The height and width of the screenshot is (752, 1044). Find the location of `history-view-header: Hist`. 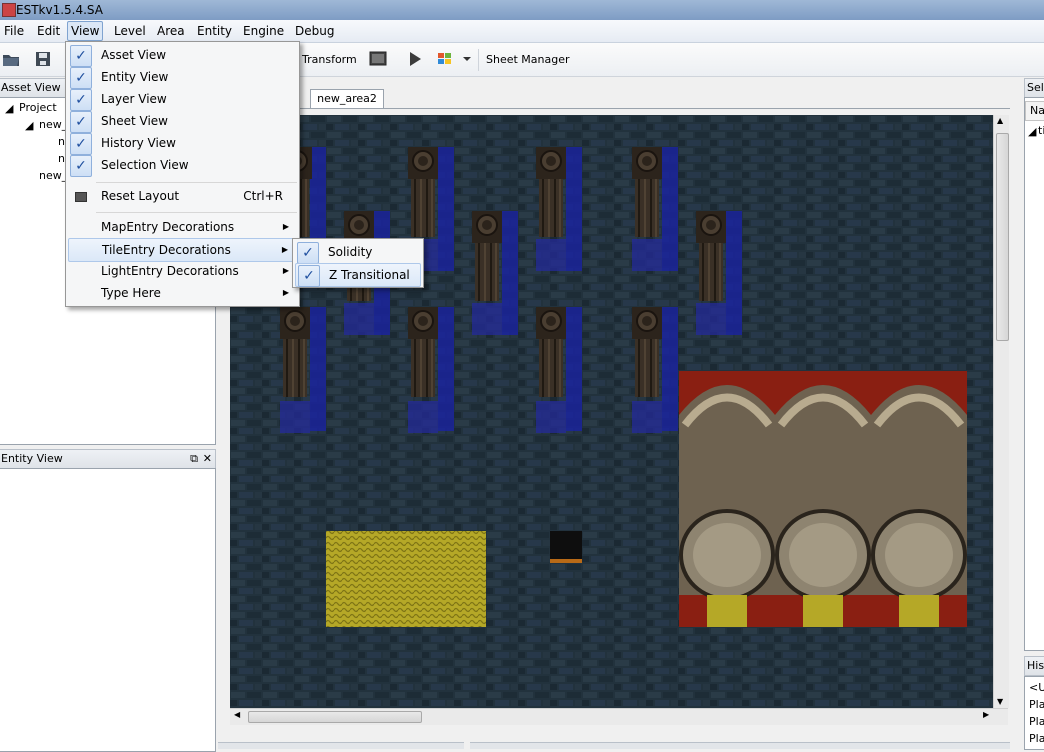

history-view-header: Hist is located at coordinates (1034, 666).